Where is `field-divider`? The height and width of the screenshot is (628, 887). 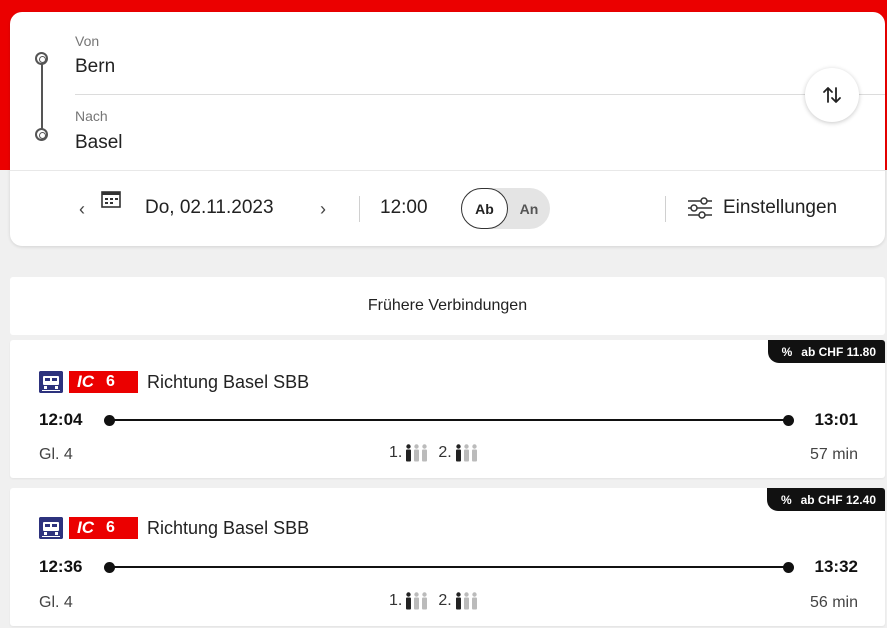 field-divider is located at coordinates (480, 94).